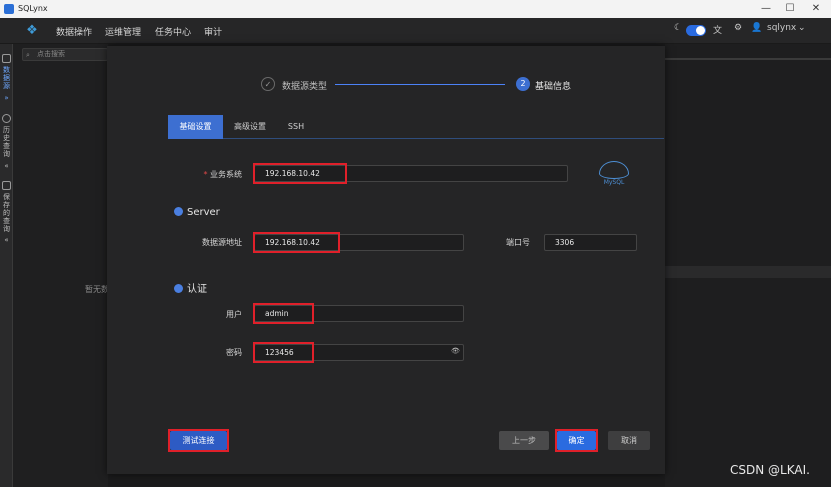  I want to click on step-number: 2, so click(523, 84).